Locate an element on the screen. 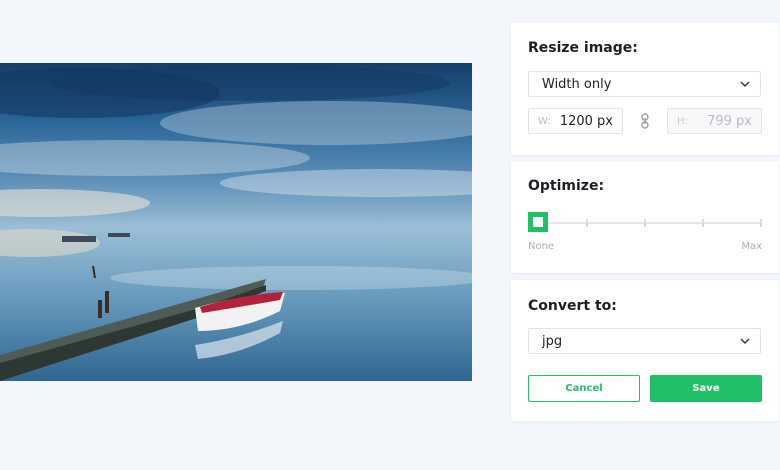 This screenshot has height=470, width=780. resize-mode-select: Width only is located at coordinates (644, 84).